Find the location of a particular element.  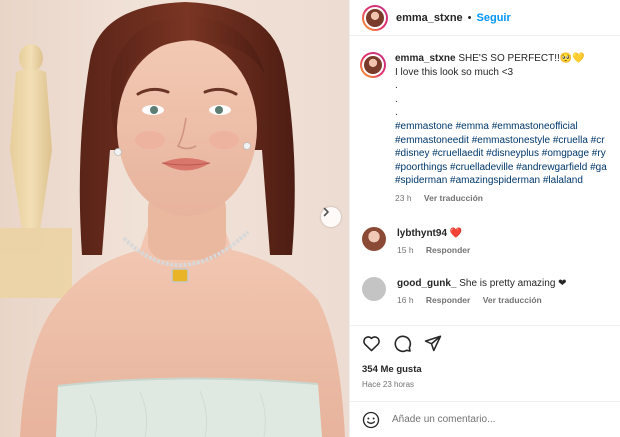

comment-meta: 15 h Responder is located at coordinates (438, 250).